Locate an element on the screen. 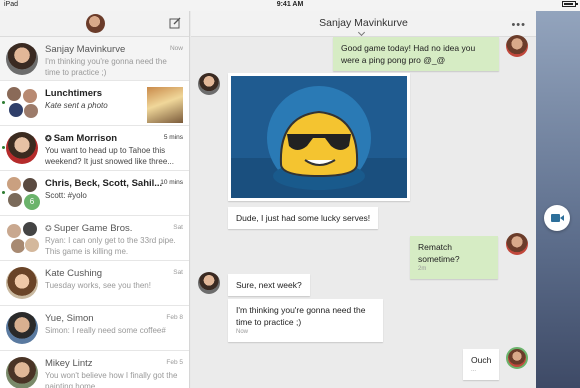 The width and height of the screenshot is (580, 388). message-text: Ouch is located at coordinates (481, 360).